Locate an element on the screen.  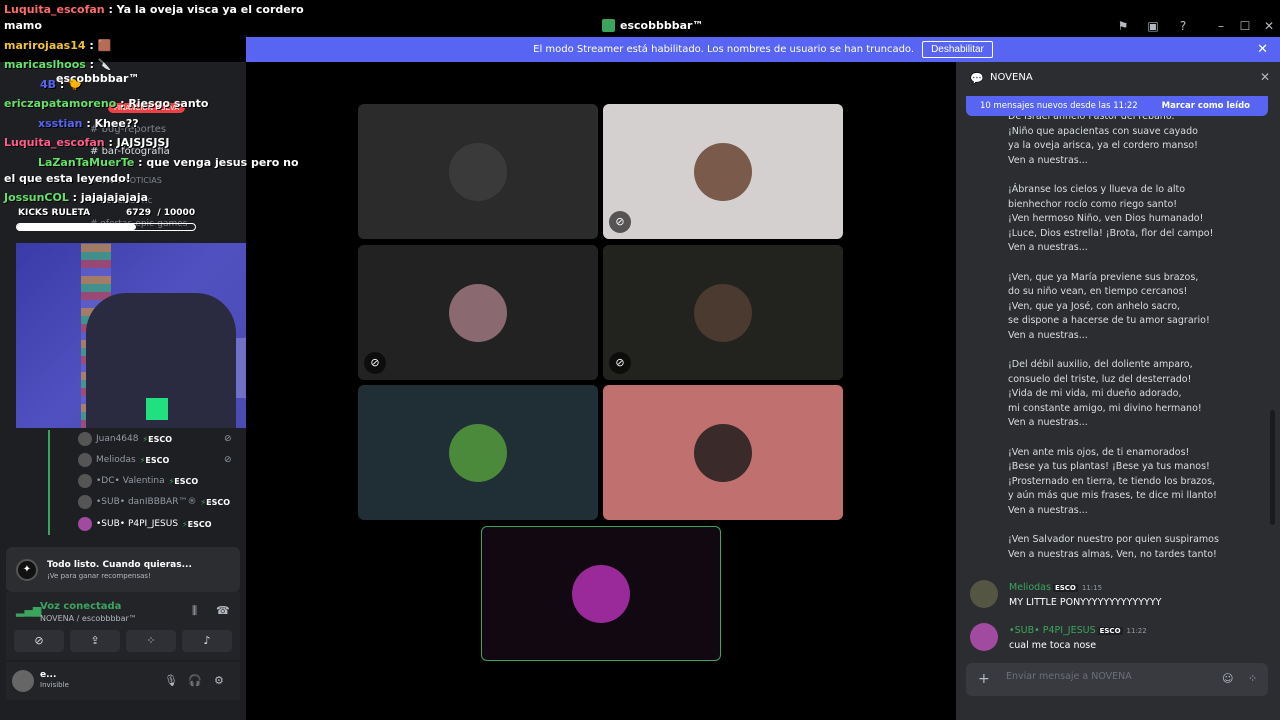
noise-suppression-icon: ⫼ is located at coordinates (194, 611).